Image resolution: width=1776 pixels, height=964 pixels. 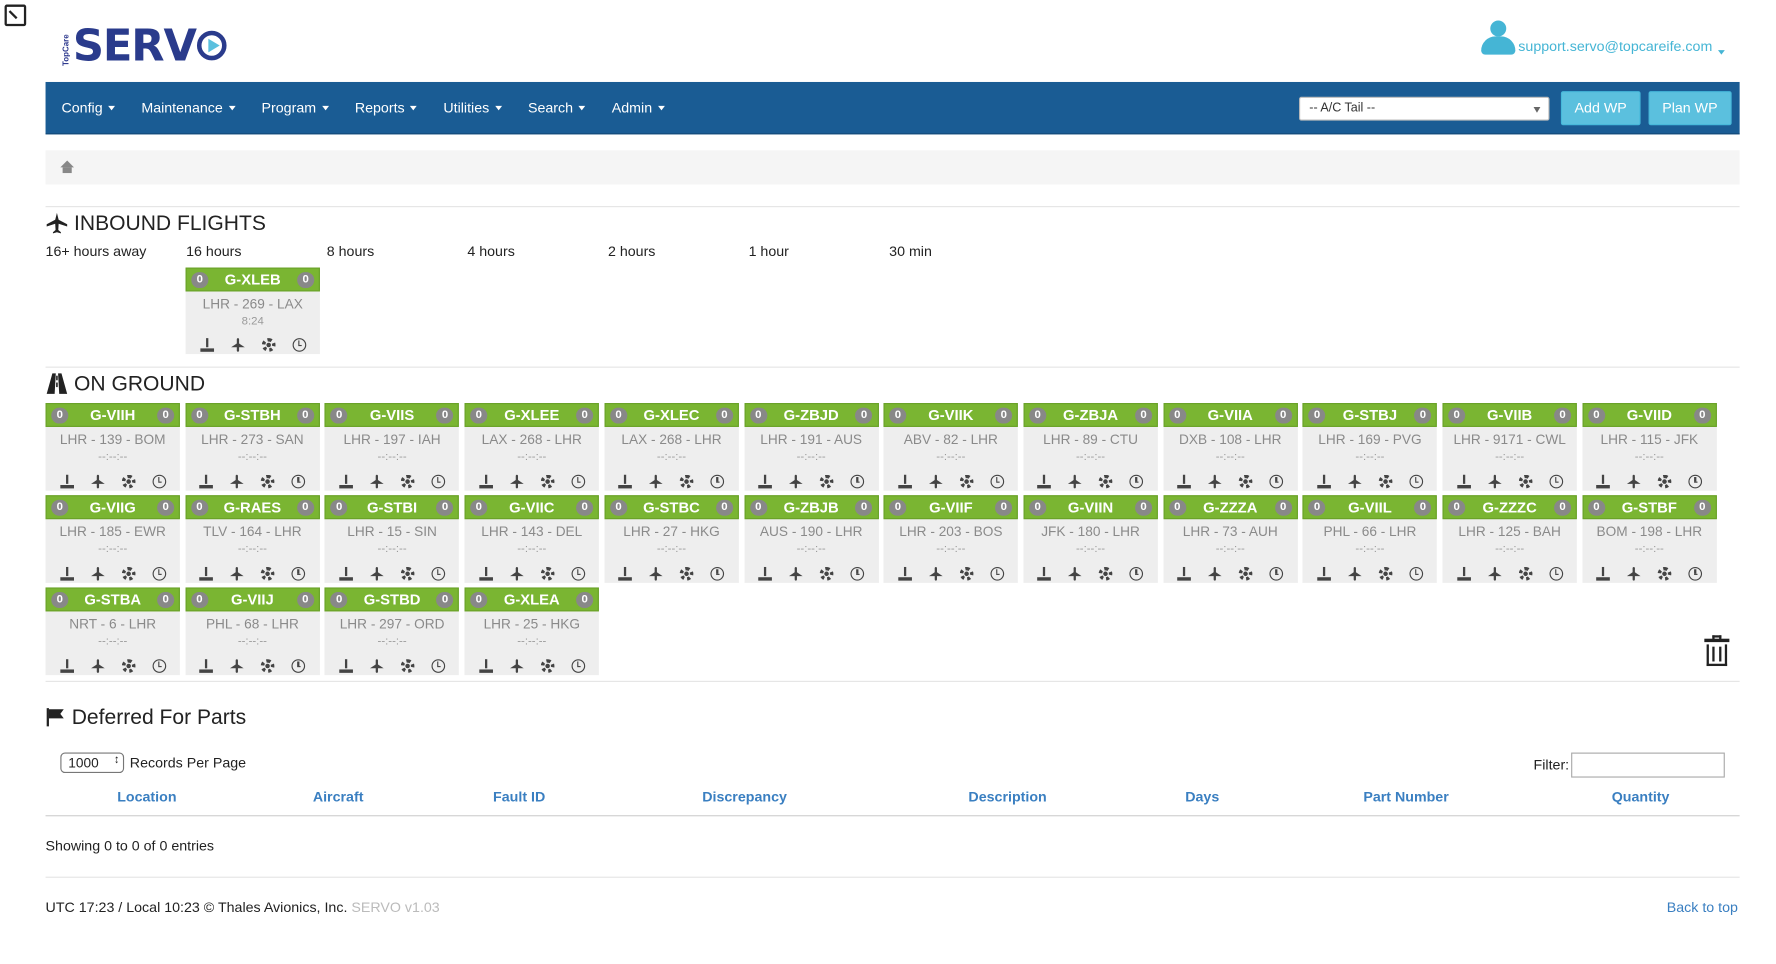 I want to click on aircraft-tile-header: 0 G-STBD 0, so click(x=392, y=599).